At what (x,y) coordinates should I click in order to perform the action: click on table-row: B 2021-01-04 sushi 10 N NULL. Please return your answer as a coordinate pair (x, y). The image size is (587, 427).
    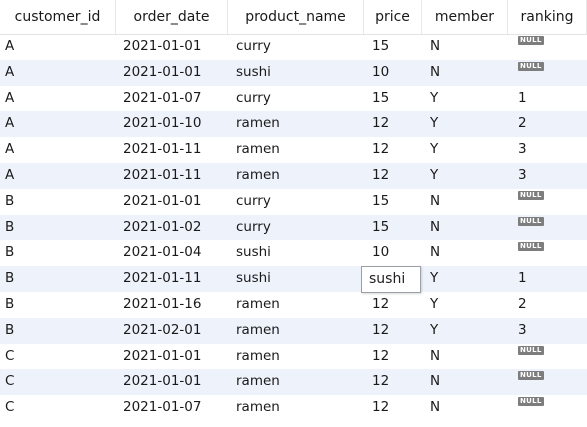
    Looking at the image, I should click on (293, 253).